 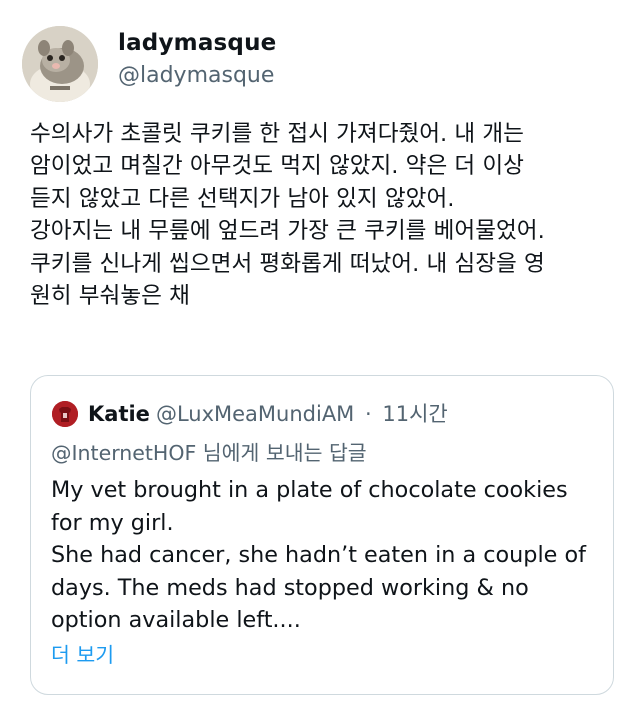 I want to click on quote-timestamp: 11시간, so click(x=414, y=414).